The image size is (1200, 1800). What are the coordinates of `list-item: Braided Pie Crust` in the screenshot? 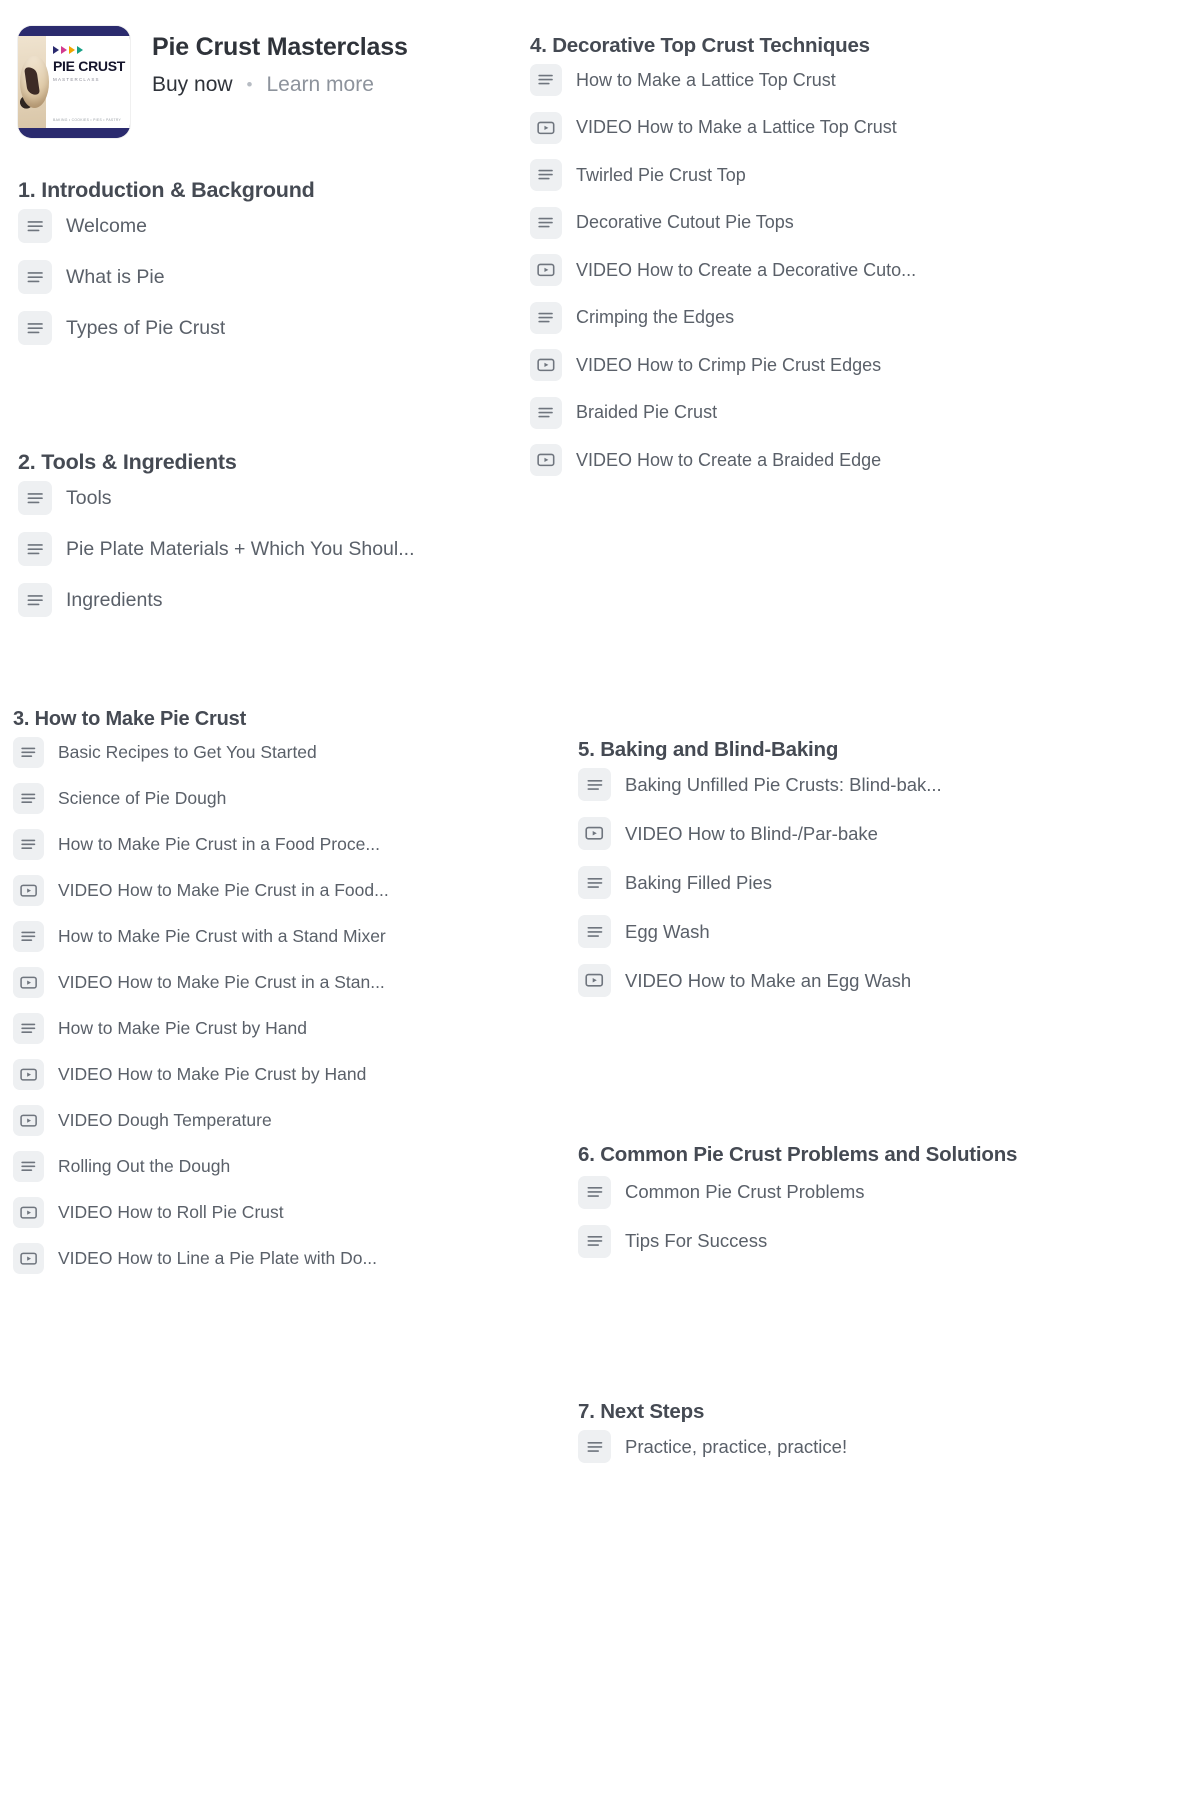 It's located at (780, 412).